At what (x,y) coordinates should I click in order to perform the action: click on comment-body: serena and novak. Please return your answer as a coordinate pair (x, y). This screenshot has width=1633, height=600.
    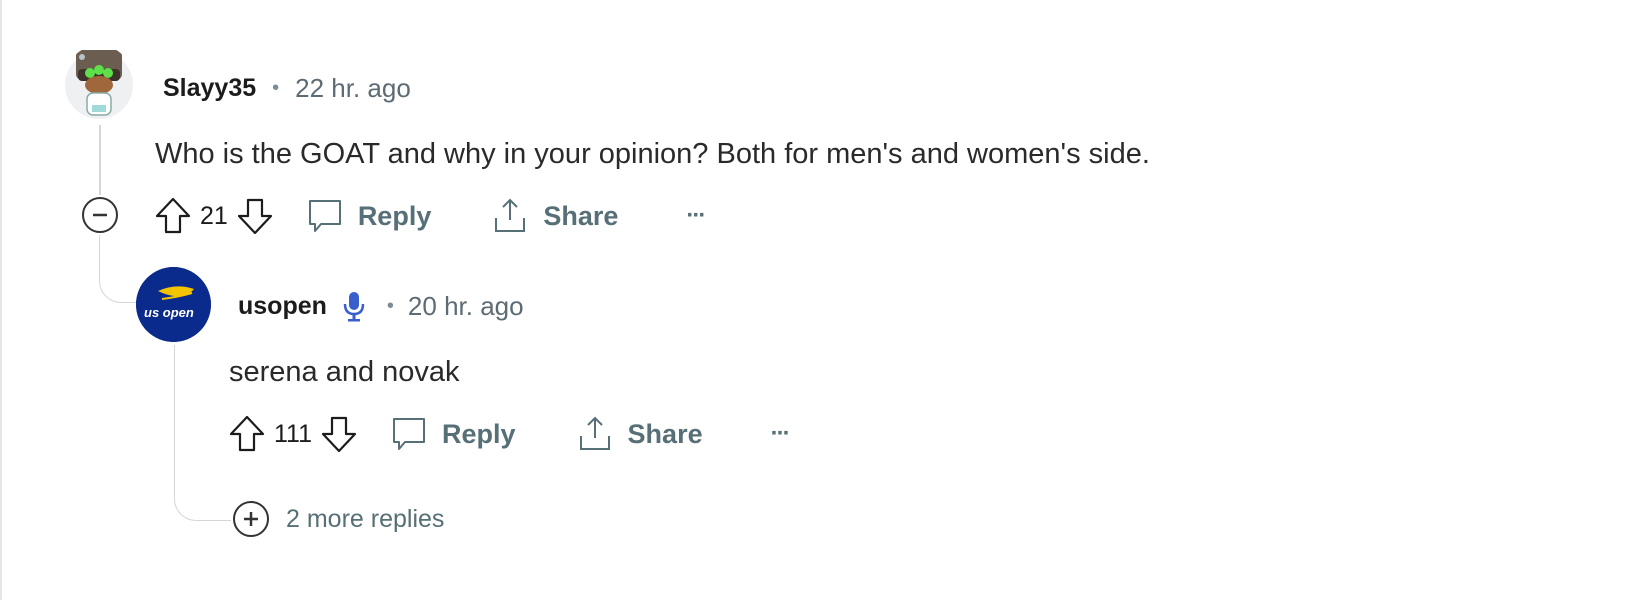
    Looking at the image, I should click on (344, 372).